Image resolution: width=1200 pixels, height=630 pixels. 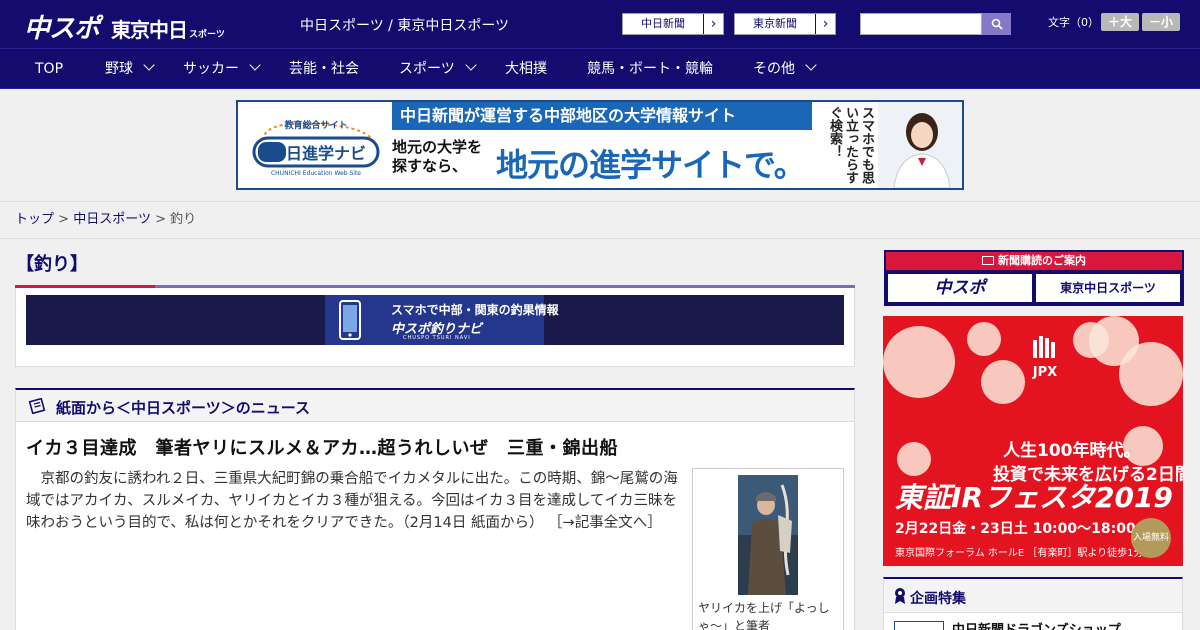 I want to click on link-label: 中日新聞, so click(x=663, y=23).